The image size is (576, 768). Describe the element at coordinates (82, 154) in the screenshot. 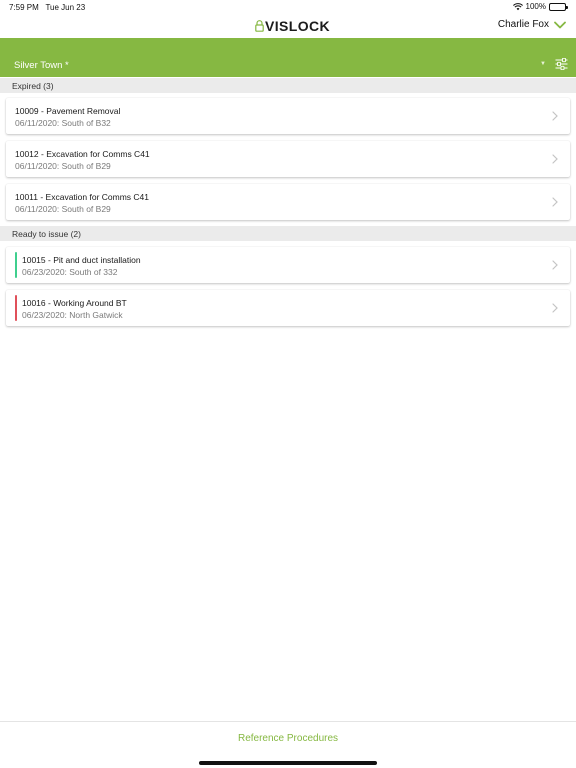

I see `item-title: 10012 - Excavation for Comms C41` at that location.